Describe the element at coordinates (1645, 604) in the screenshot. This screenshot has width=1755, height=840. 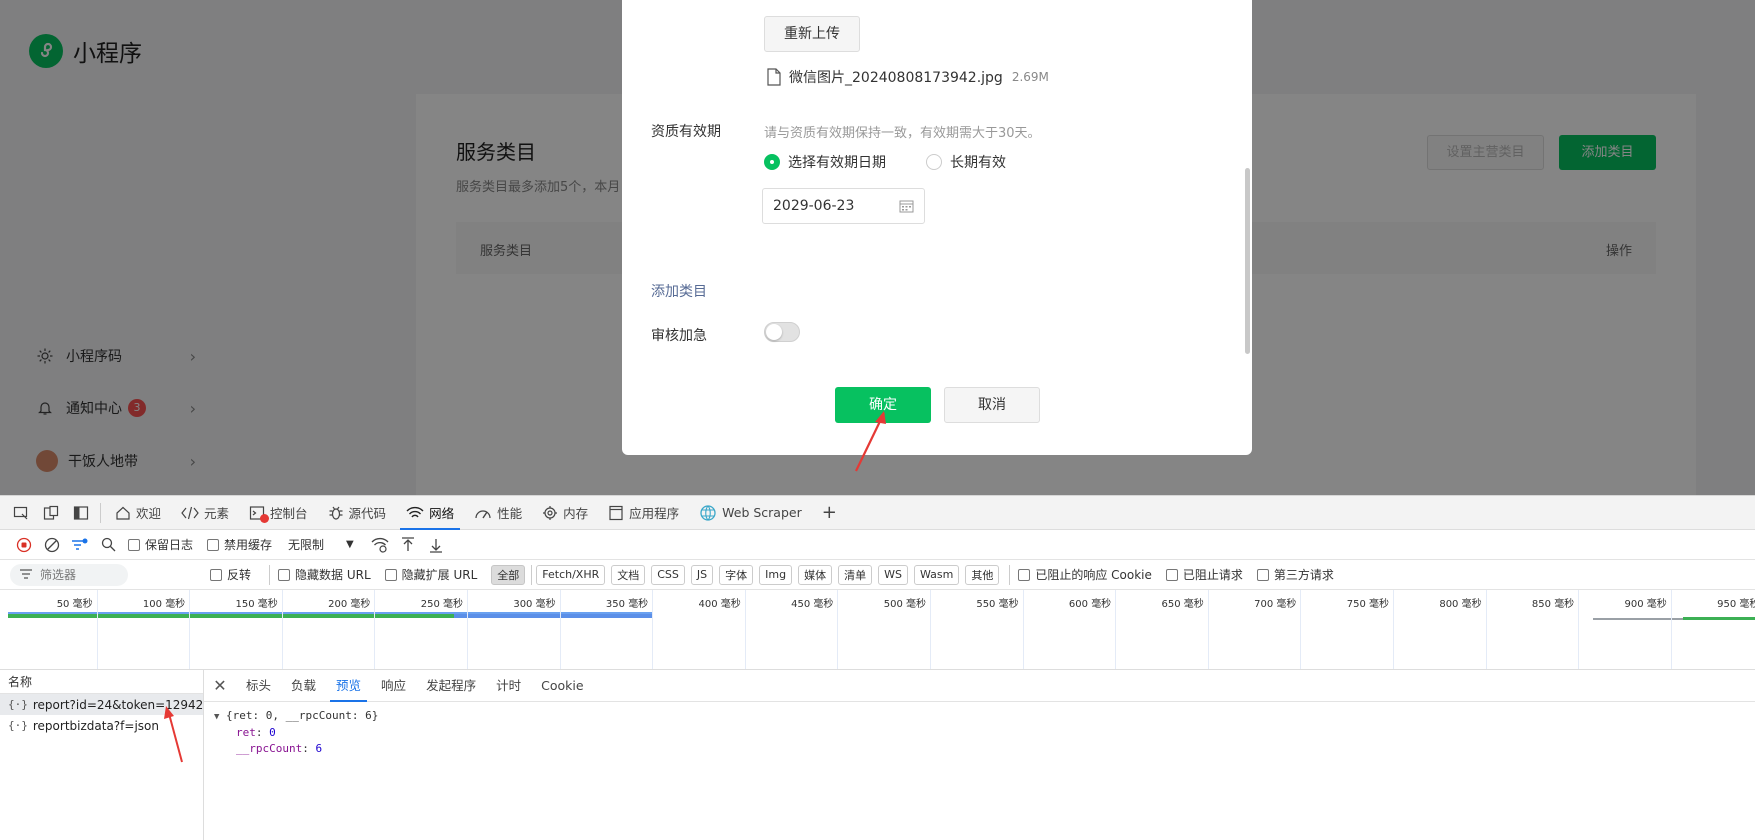
I see `timeline-label: 900 毫秒` at that location.